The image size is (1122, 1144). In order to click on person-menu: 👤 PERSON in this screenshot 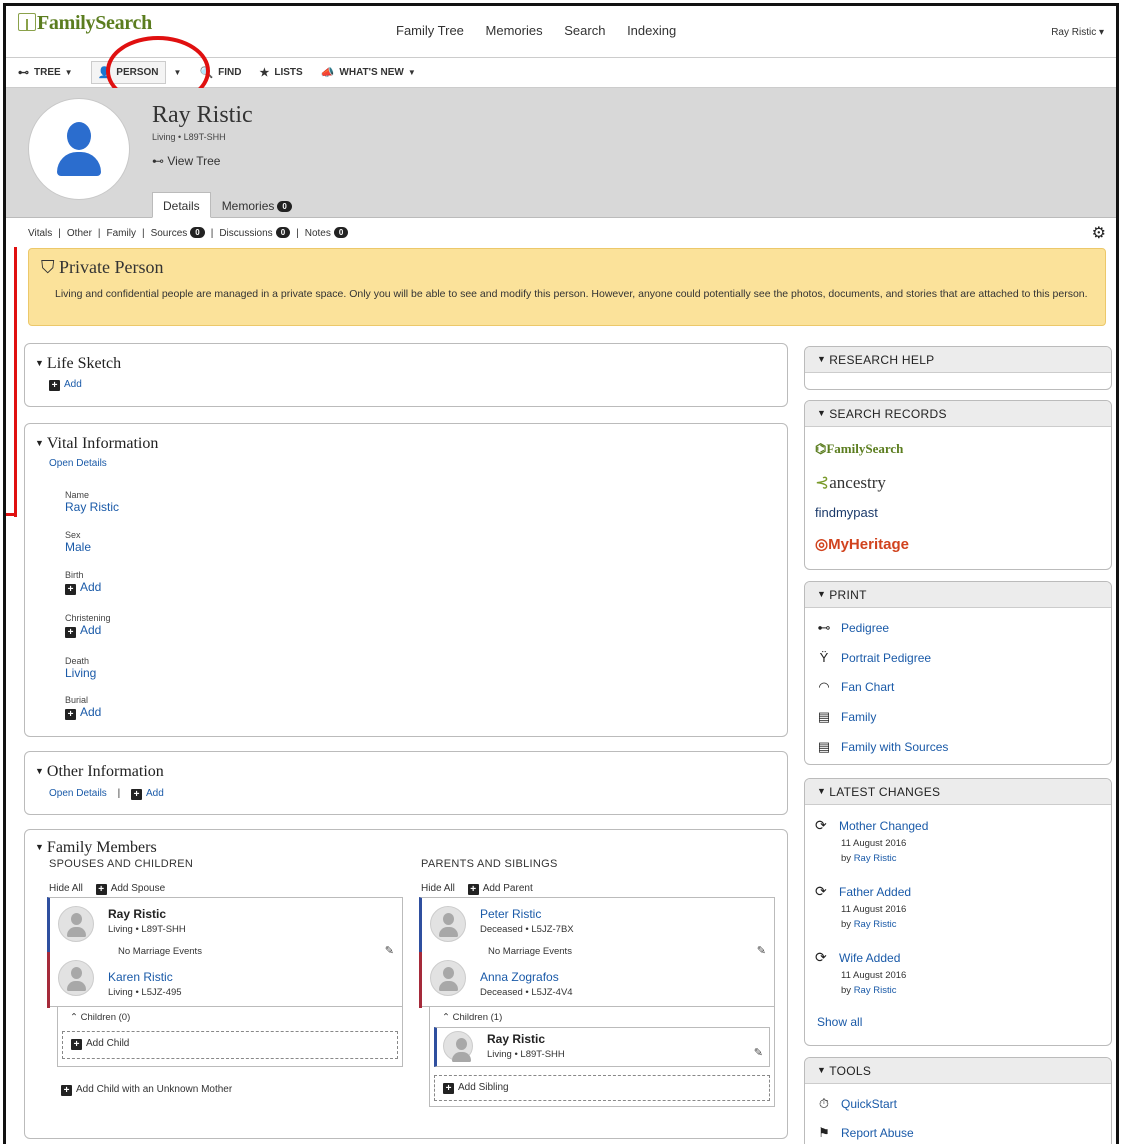, I will do `click(128, 72)`.